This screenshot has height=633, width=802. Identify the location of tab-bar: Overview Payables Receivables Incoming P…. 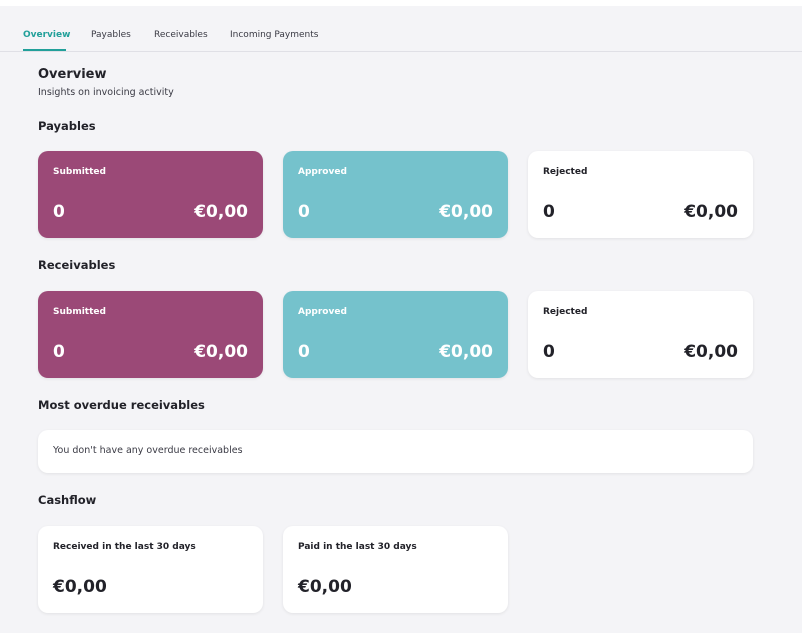
(401, 29).